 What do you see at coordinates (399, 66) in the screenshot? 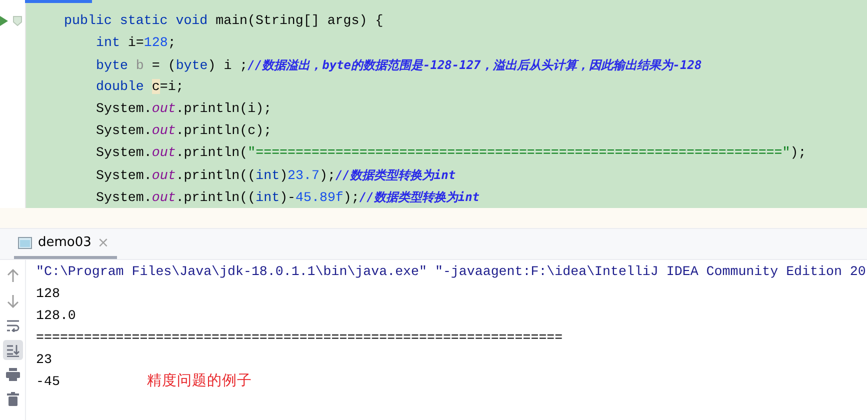
I see `code-line: byte b = (byte) i ;//数据溢出，byte的数据范围是-128-127，溢出后从头计算，因此输出结果为-128` at bounding box center [399, 66].